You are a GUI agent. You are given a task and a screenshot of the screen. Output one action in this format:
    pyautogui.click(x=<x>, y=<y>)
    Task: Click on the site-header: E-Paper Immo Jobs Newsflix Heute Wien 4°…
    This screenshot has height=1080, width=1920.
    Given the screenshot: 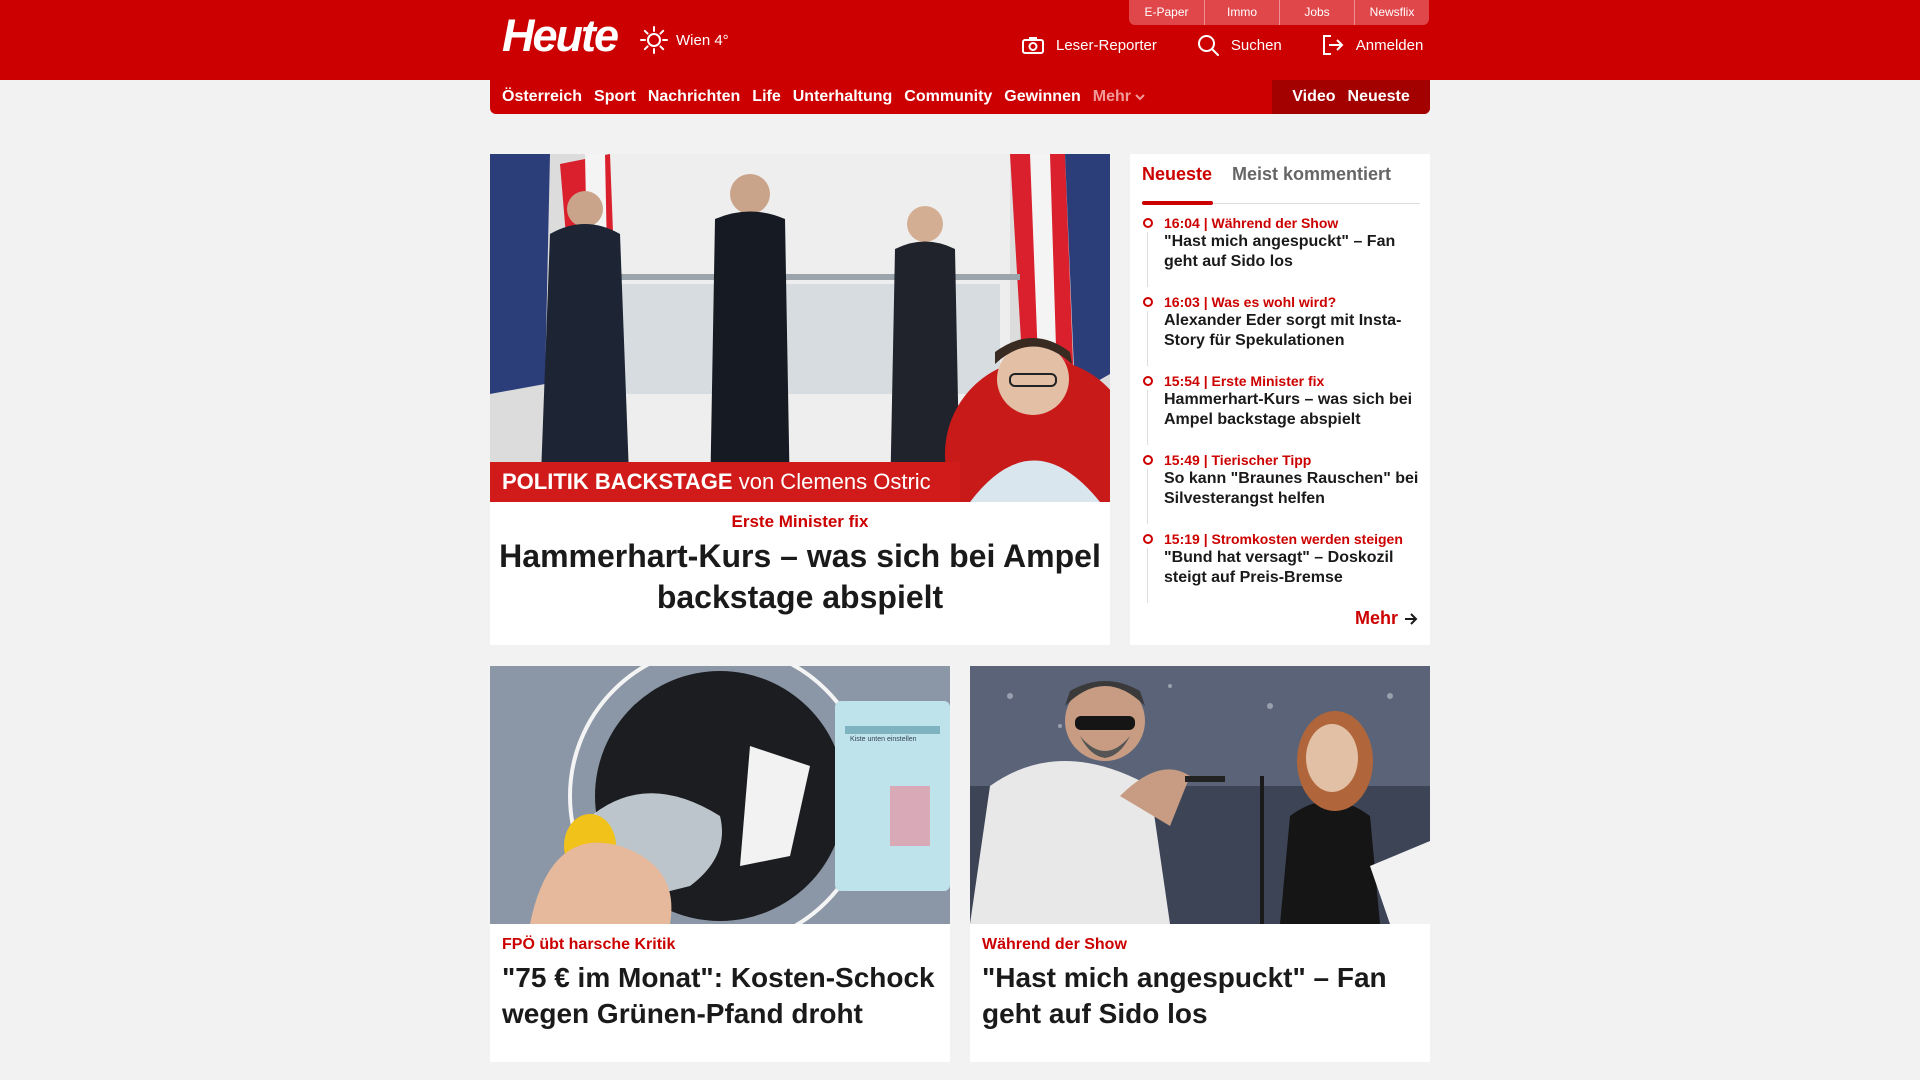 What is the action you would take?
    pyautogui.click(x=960, y=40)
    